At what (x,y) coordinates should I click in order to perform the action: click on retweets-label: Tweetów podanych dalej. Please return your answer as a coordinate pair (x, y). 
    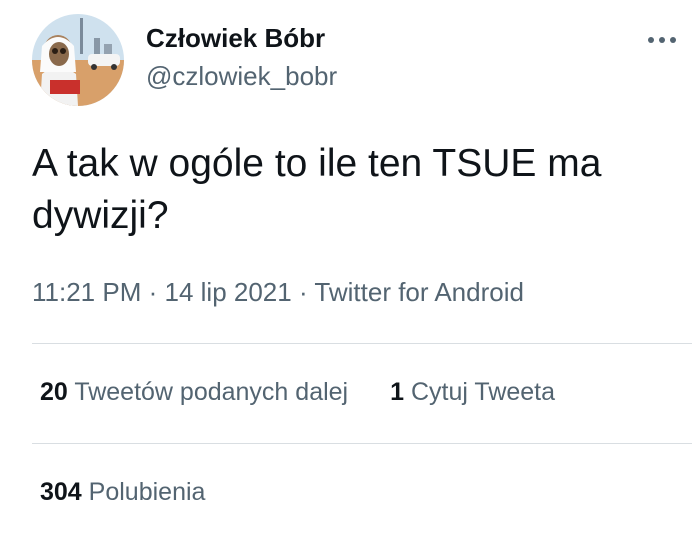
    Looking at the image, I should click on (211, 392).